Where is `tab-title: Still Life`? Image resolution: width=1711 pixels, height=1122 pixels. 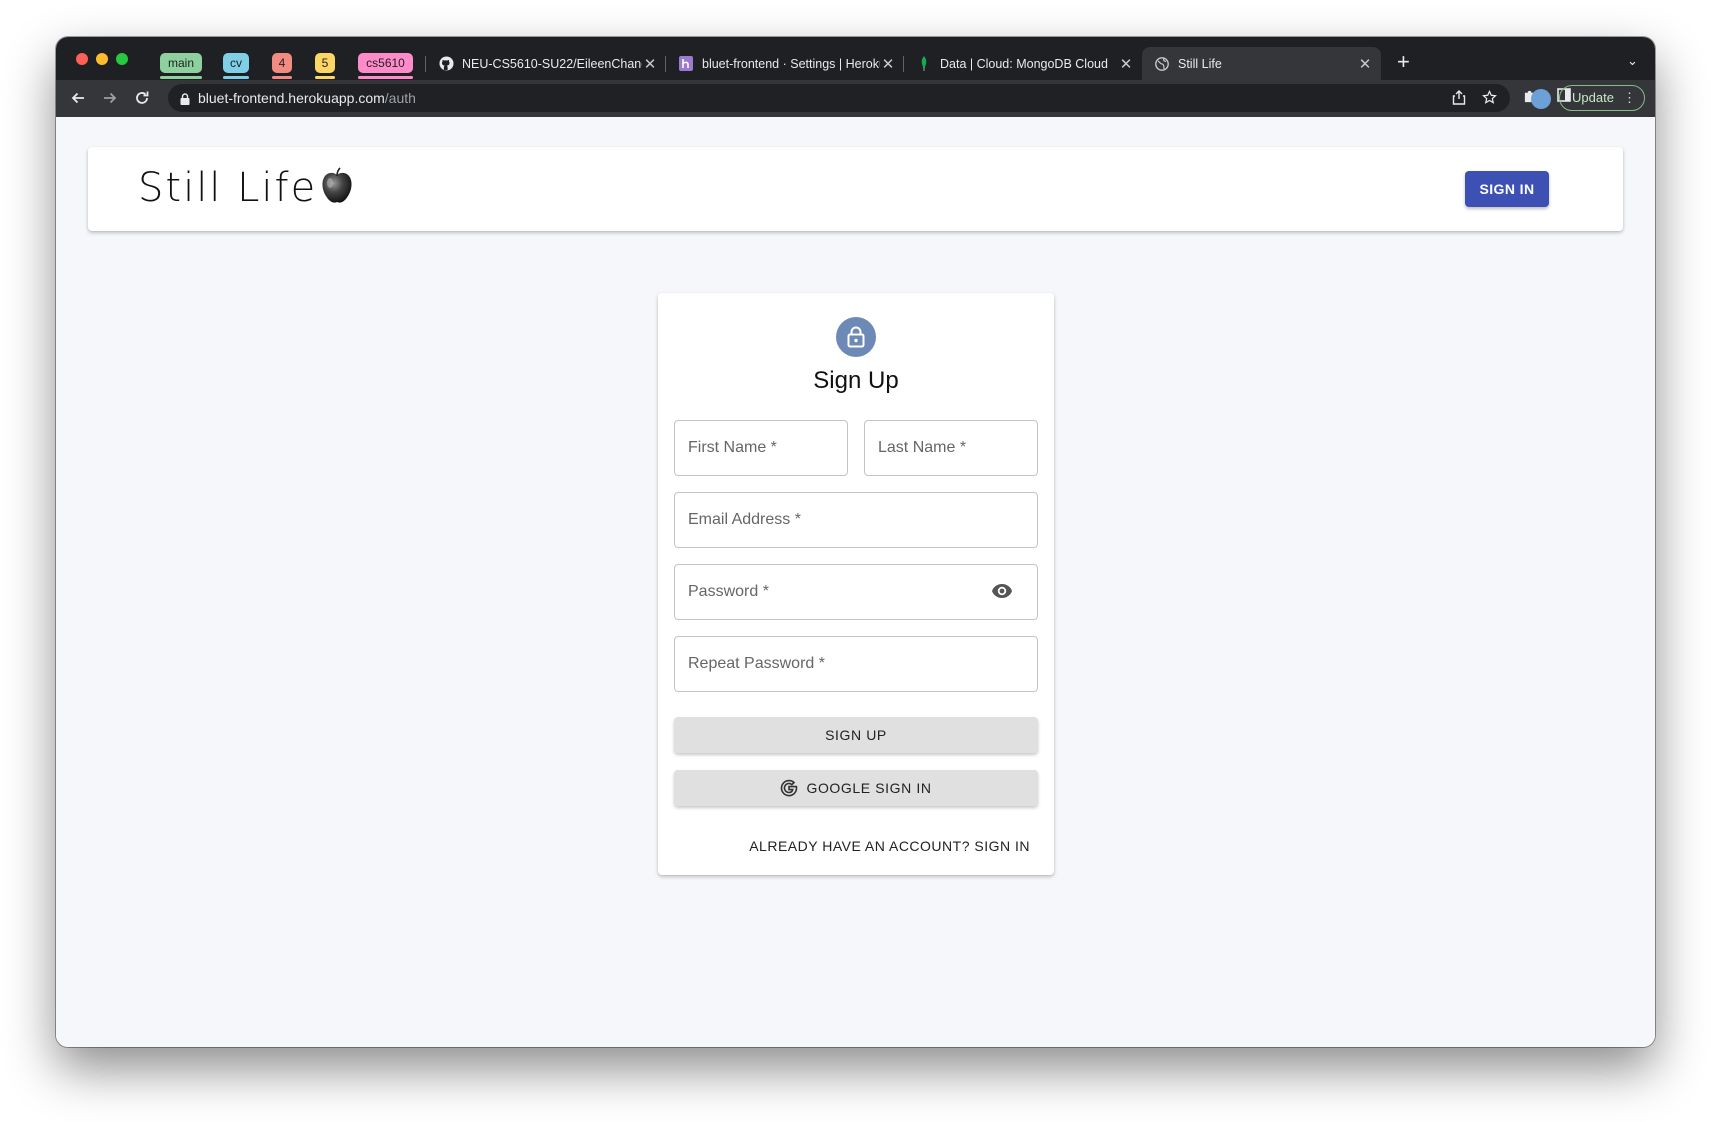
tab-title: Still Life is located at coordinates (1200, 63).